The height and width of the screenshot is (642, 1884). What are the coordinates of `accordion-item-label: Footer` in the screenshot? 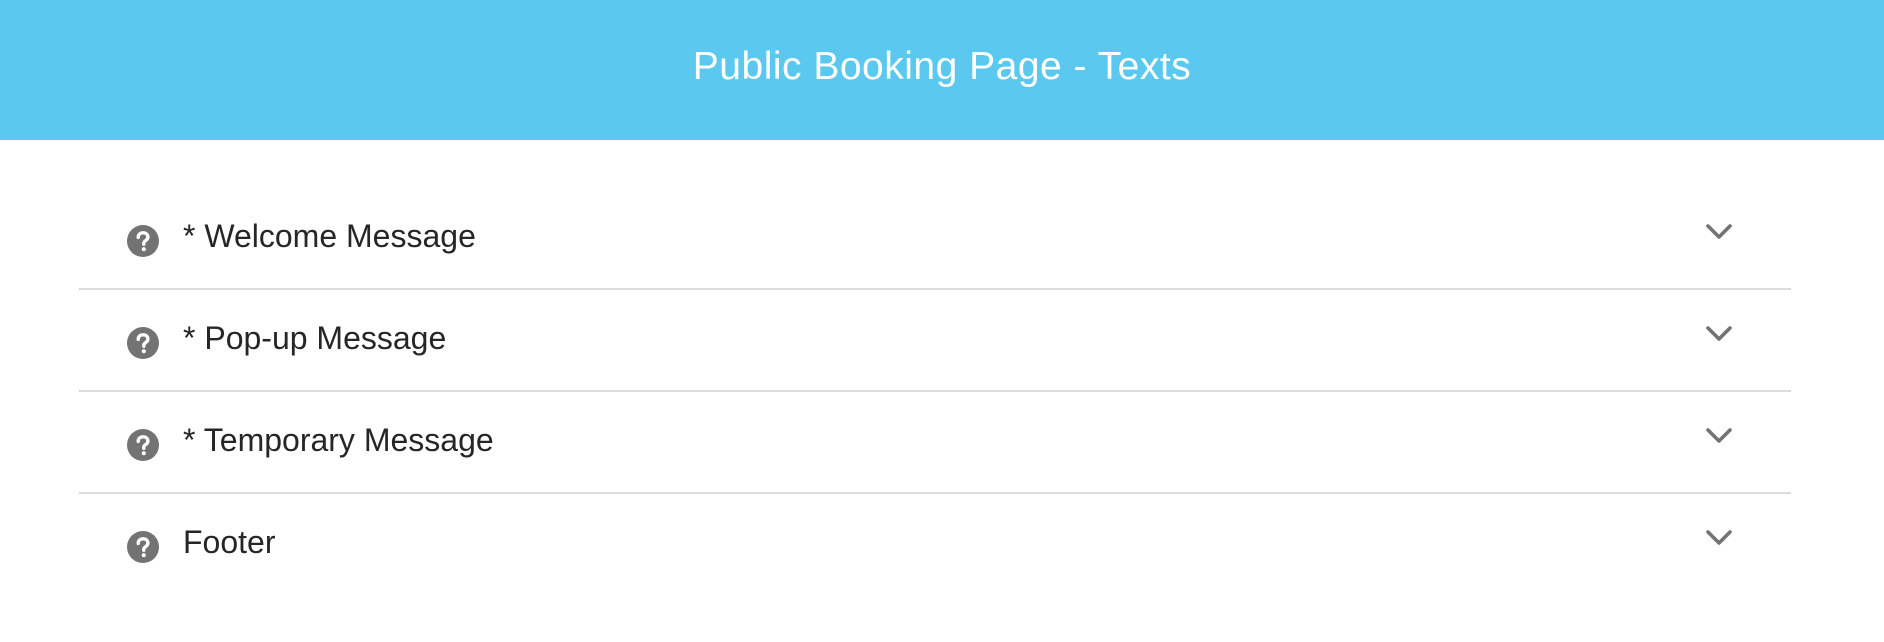 It's located at (229, 542).